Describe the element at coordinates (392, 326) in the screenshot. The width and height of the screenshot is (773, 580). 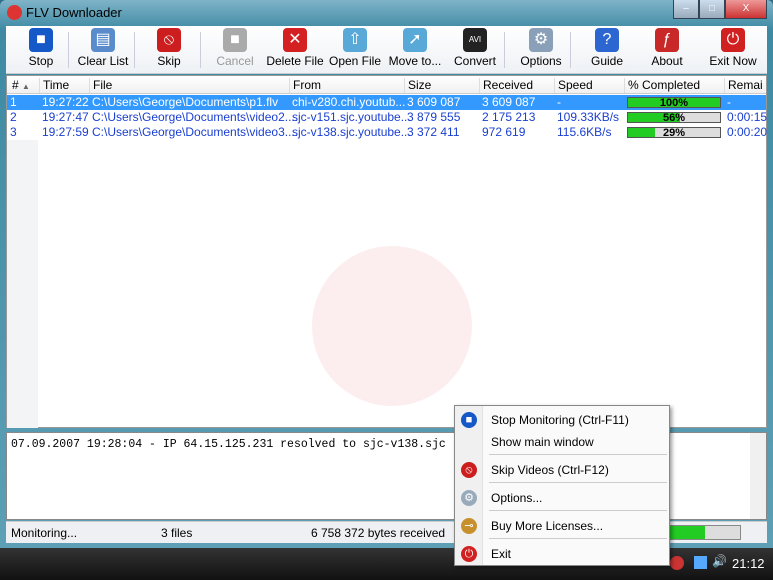
I see `flash-watermark-icon` at that location.